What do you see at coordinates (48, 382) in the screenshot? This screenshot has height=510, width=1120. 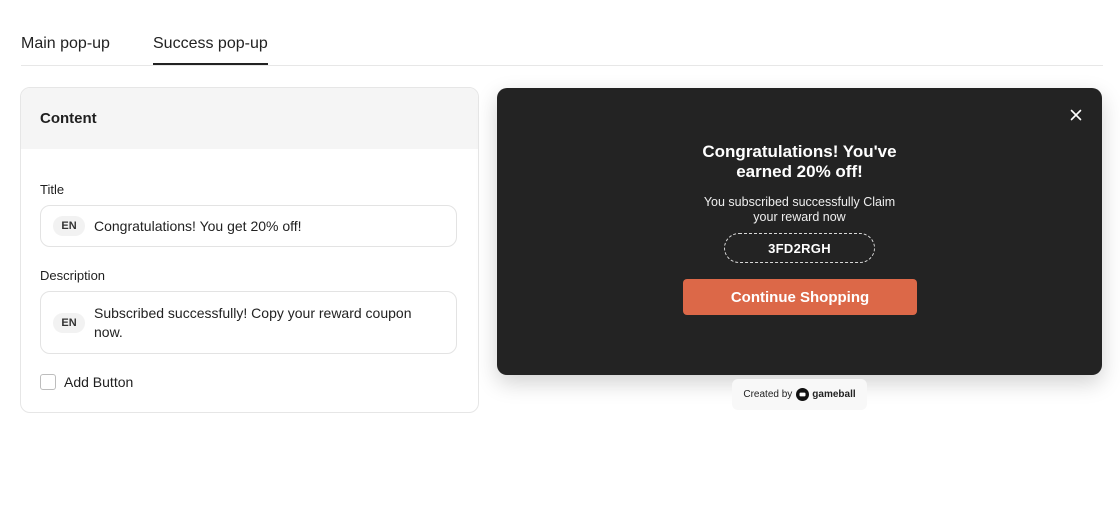 I see `add-button-checkbox` at bounding box center [48, 382].